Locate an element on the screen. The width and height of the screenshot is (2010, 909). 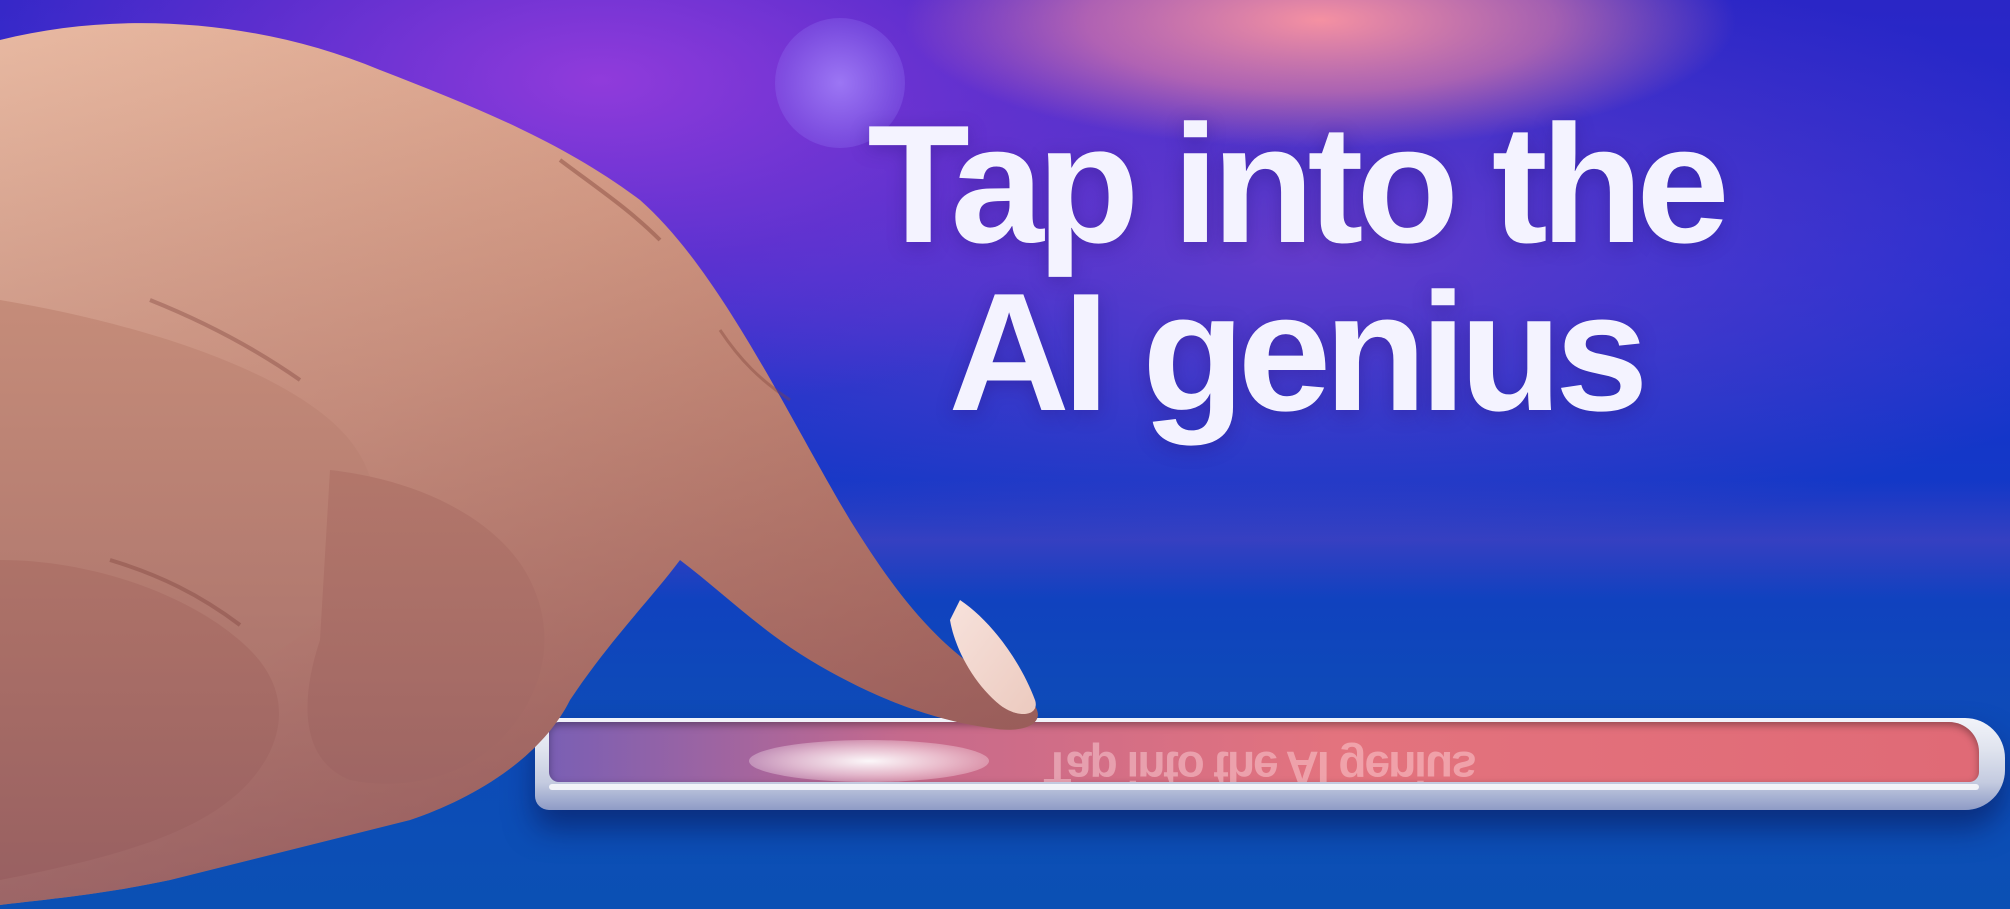
headline-line-1: Tap into the is located at coordinates (1298, 184).